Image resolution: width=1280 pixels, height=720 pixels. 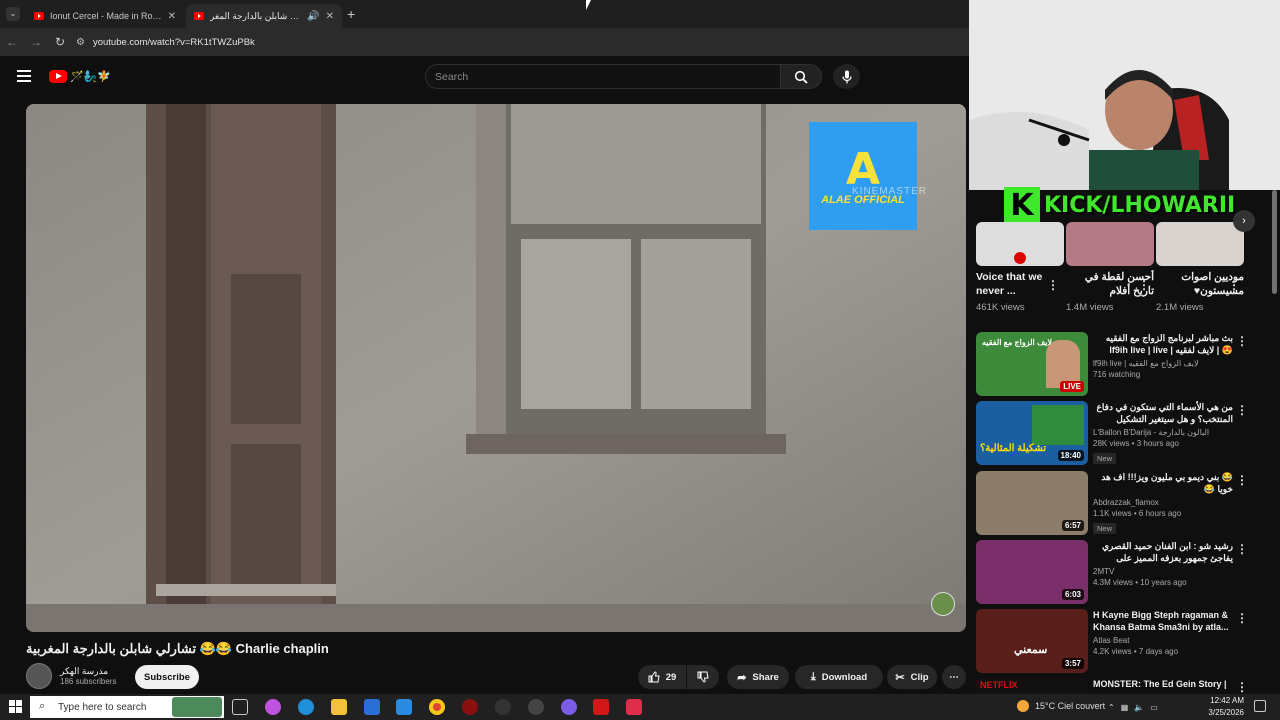 I want to click on outlook-icon, so click(x=404, y=707).